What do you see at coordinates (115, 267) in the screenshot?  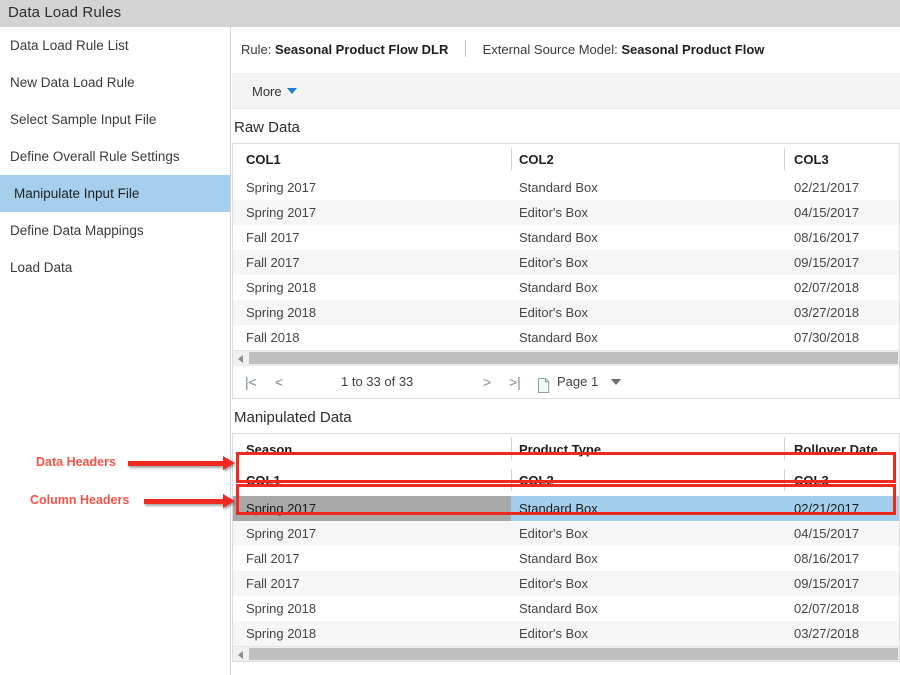 I see `sidebar-item-load-data: Load Data` at bounding box center [115, 267].